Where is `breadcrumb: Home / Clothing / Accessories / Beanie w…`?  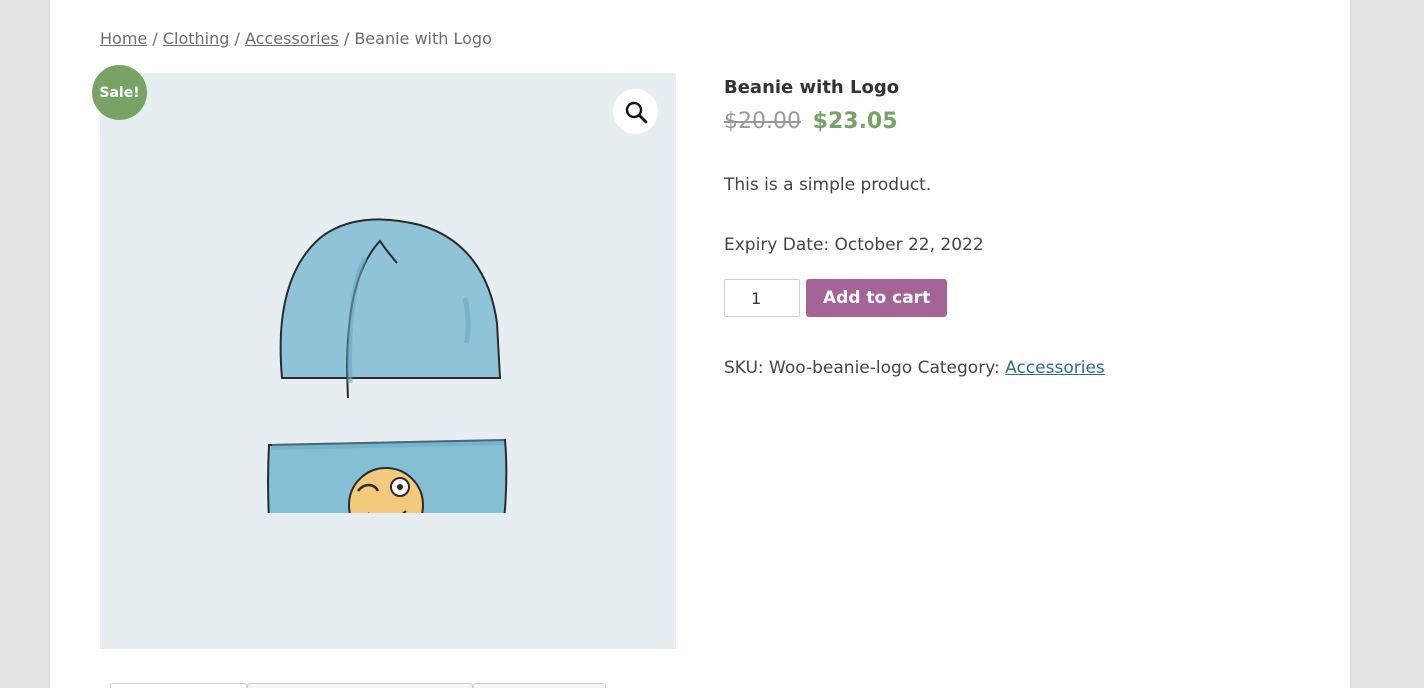
breadcrumb: Home / Clothing / Accessories / Beanie w… is located at coordinates (296, 38).